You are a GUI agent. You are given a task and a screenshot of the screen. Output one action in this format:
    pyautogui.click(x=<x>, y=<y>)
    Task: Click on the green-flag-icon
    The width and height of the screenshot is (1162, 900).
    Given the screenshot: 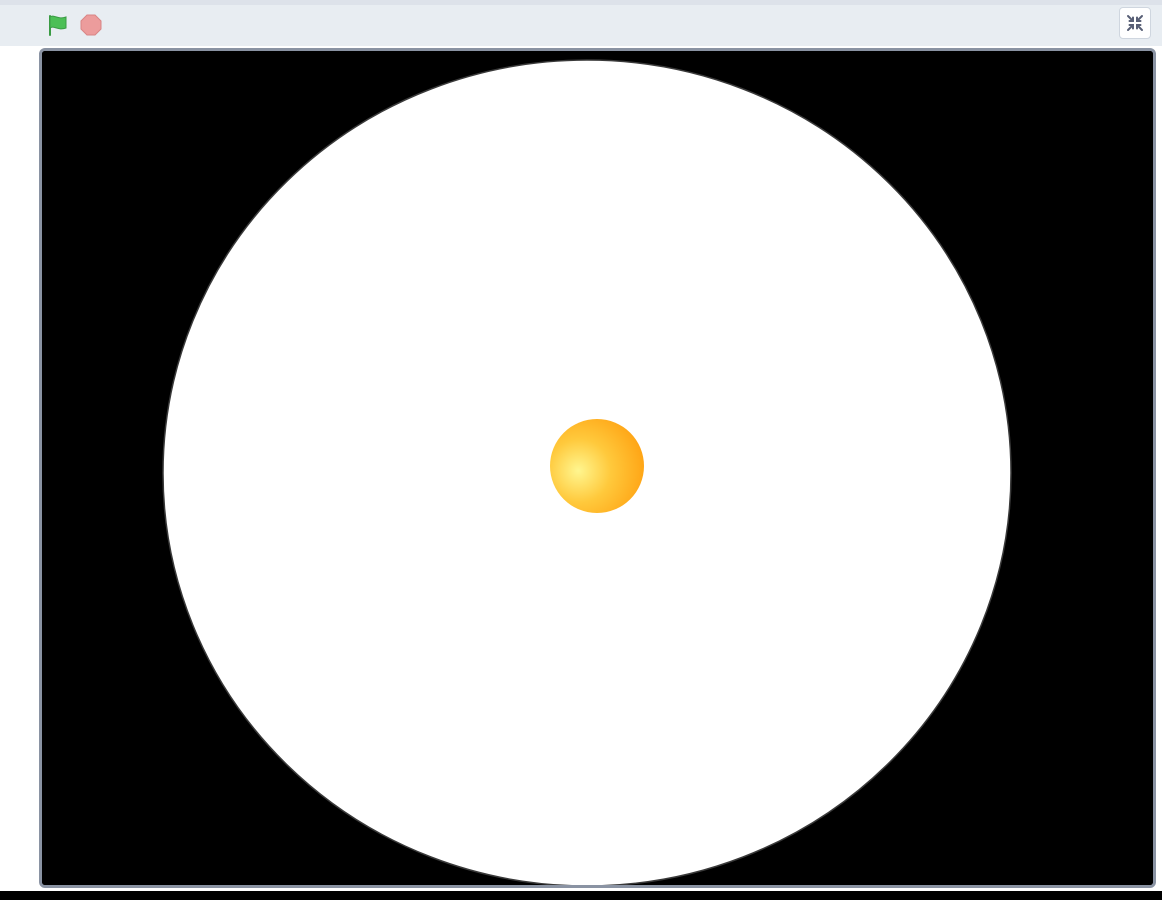 What is the action you would take?
    pyautogui.click(x=58, y=25)
    